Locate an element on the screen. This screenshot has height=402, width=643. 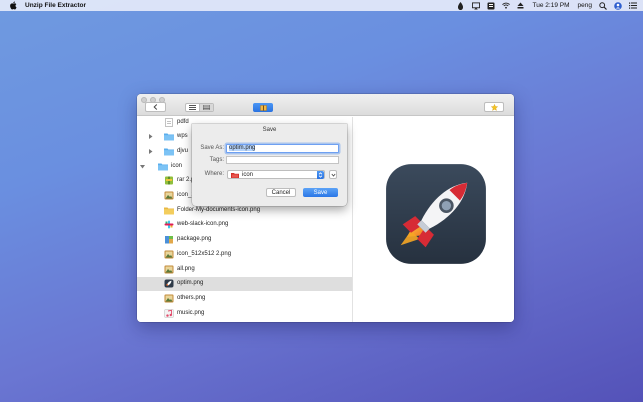
list-view-icon is located at coordinates (192, 107).